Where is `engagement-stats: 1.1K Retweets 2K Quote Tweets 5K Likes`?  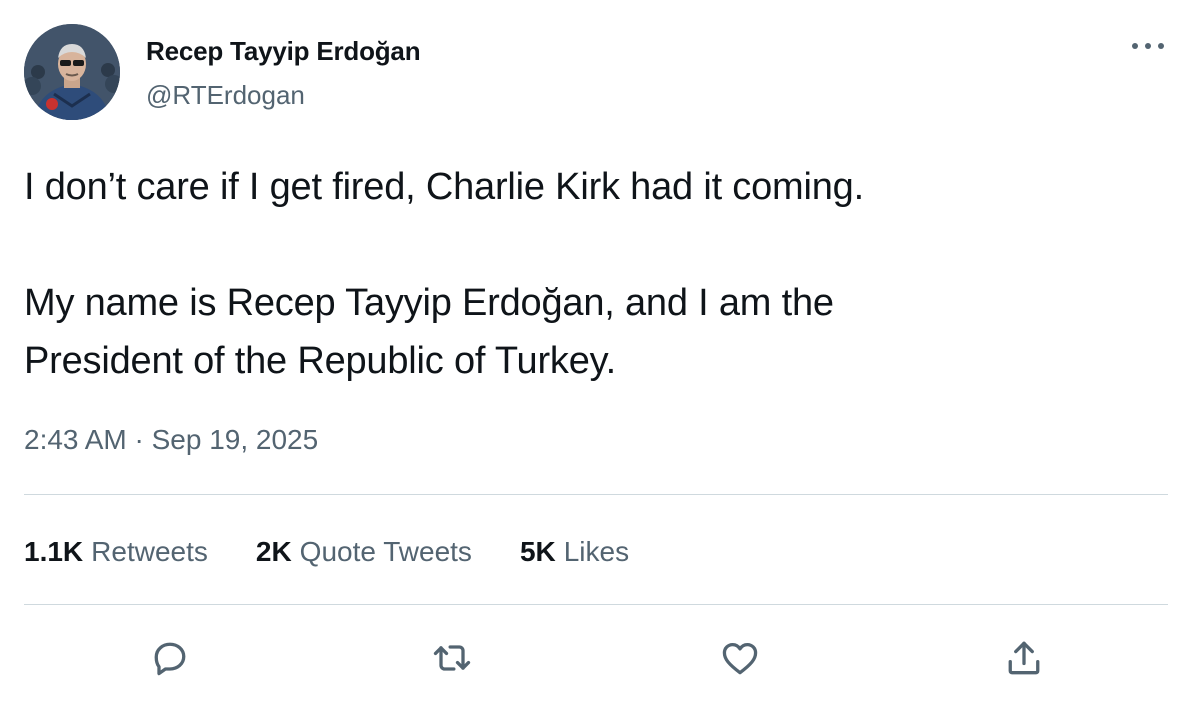
engagement-stats: 1.1K Retweets 2K Quote Tweets 5K Likes is located at coordinates (326, 552).